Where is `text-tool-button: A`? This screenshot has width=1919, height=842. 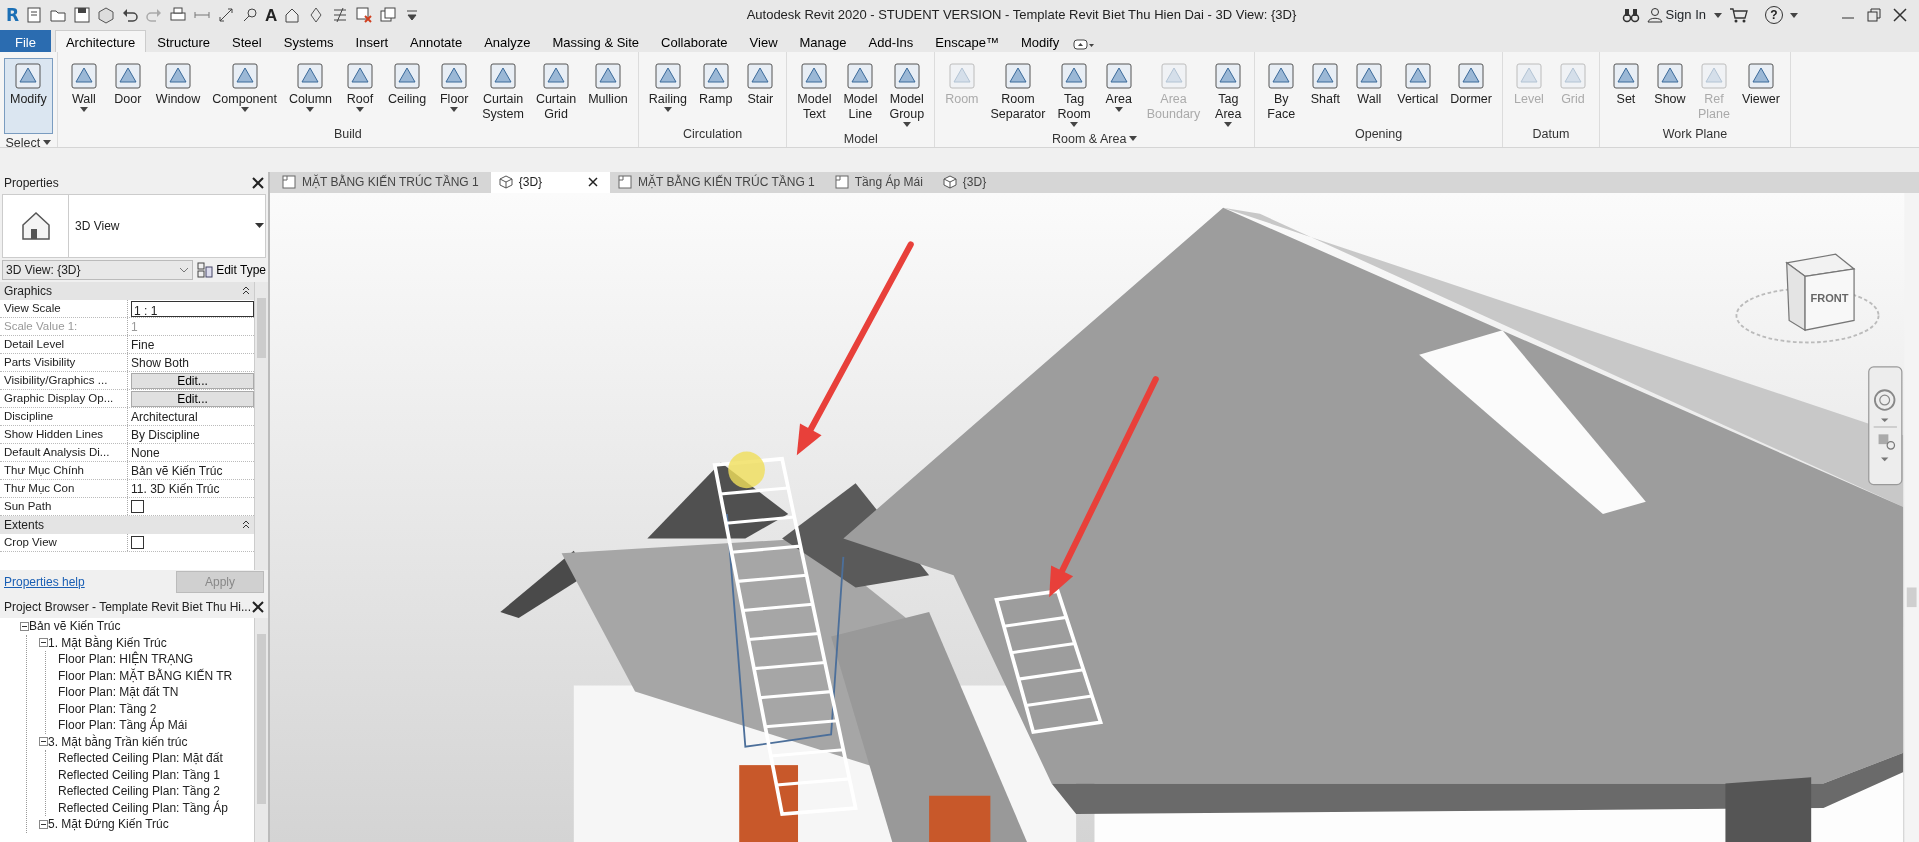 text-tool-button: A is located at coordinates (271, 15).